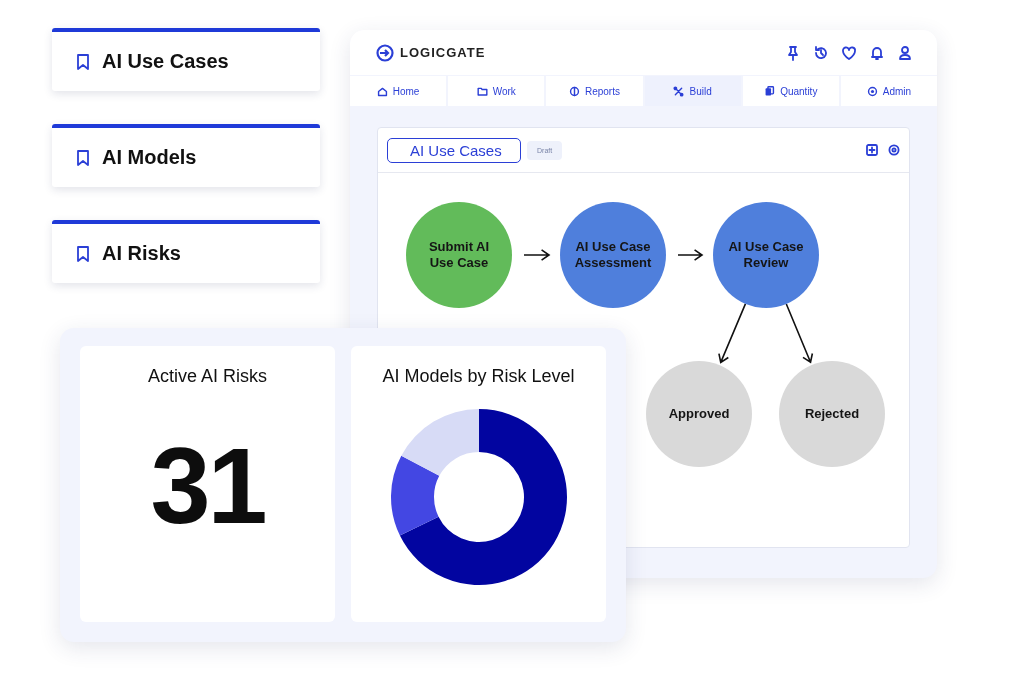 Image resolution: width=1024 pixels, height=677 pixels. What do you see at coordinates (692, 91) in the screenshot?
I see `nav-tab: Build` at bounding box center [692, 91].